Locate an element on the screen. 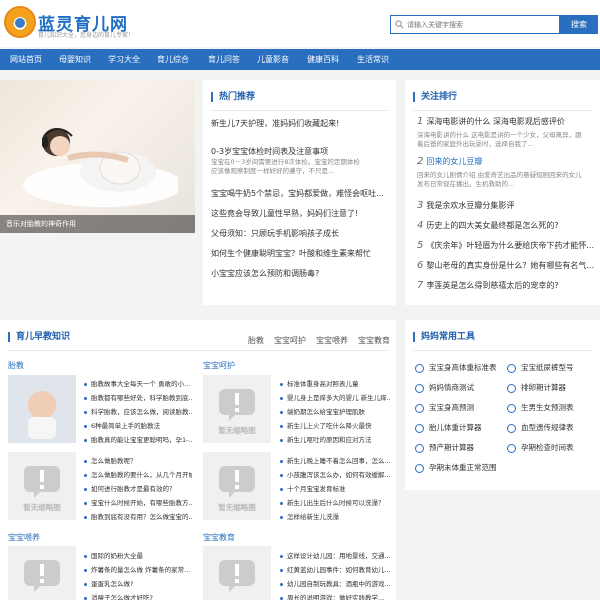  hot-item: 父母须知：只顾玩手机影响孩子成长 is located at coordinates (301, 233).